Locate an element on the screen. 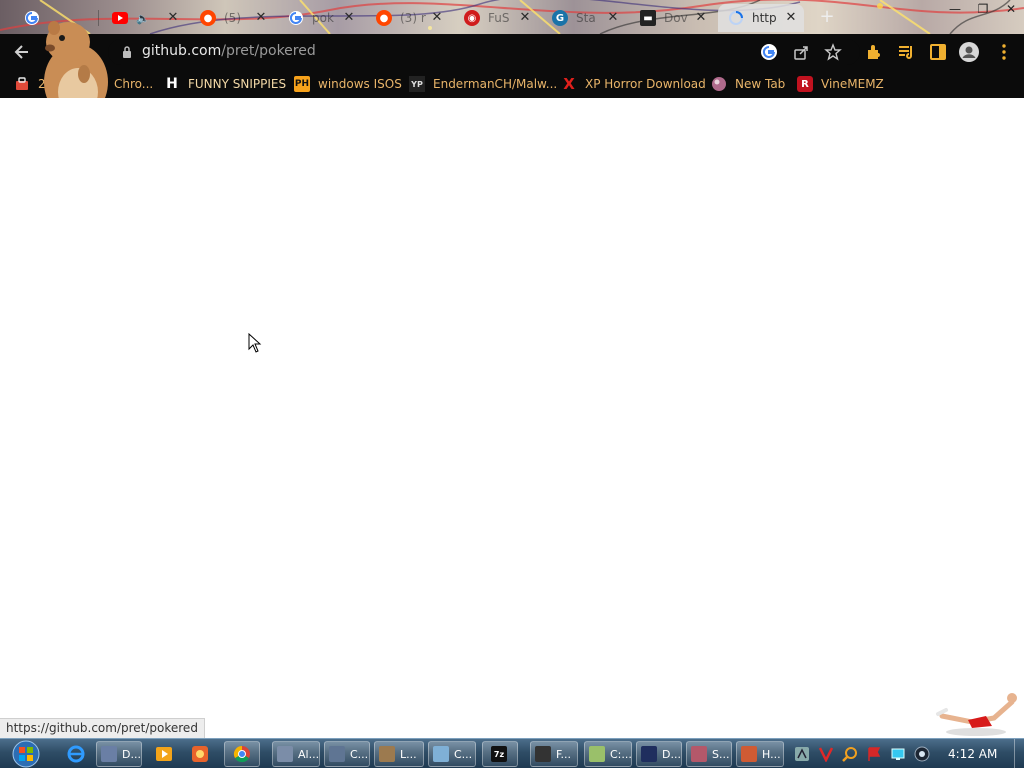  bookmark-label: XP Horror Download is located at coordinates (645, 84).